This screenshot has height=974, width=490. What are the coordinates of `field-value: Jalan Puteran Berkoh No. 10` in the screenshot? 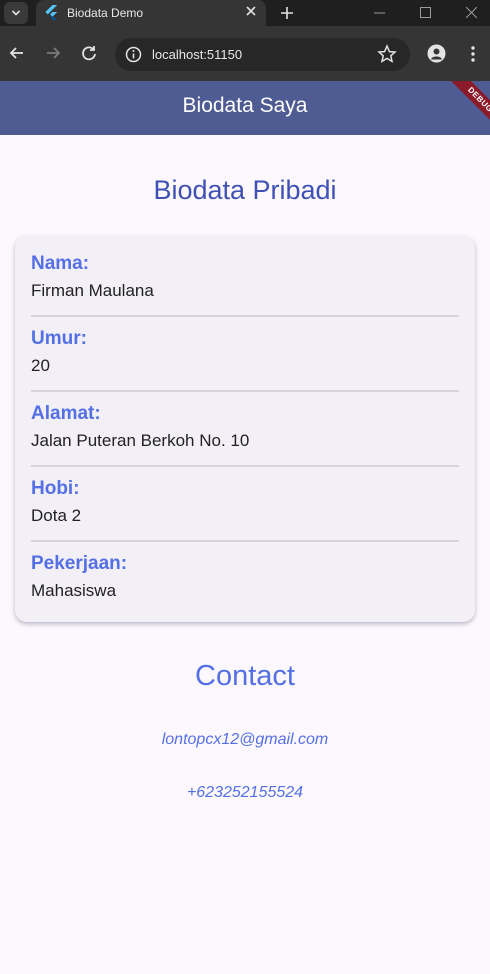 It's located at (140, 440).